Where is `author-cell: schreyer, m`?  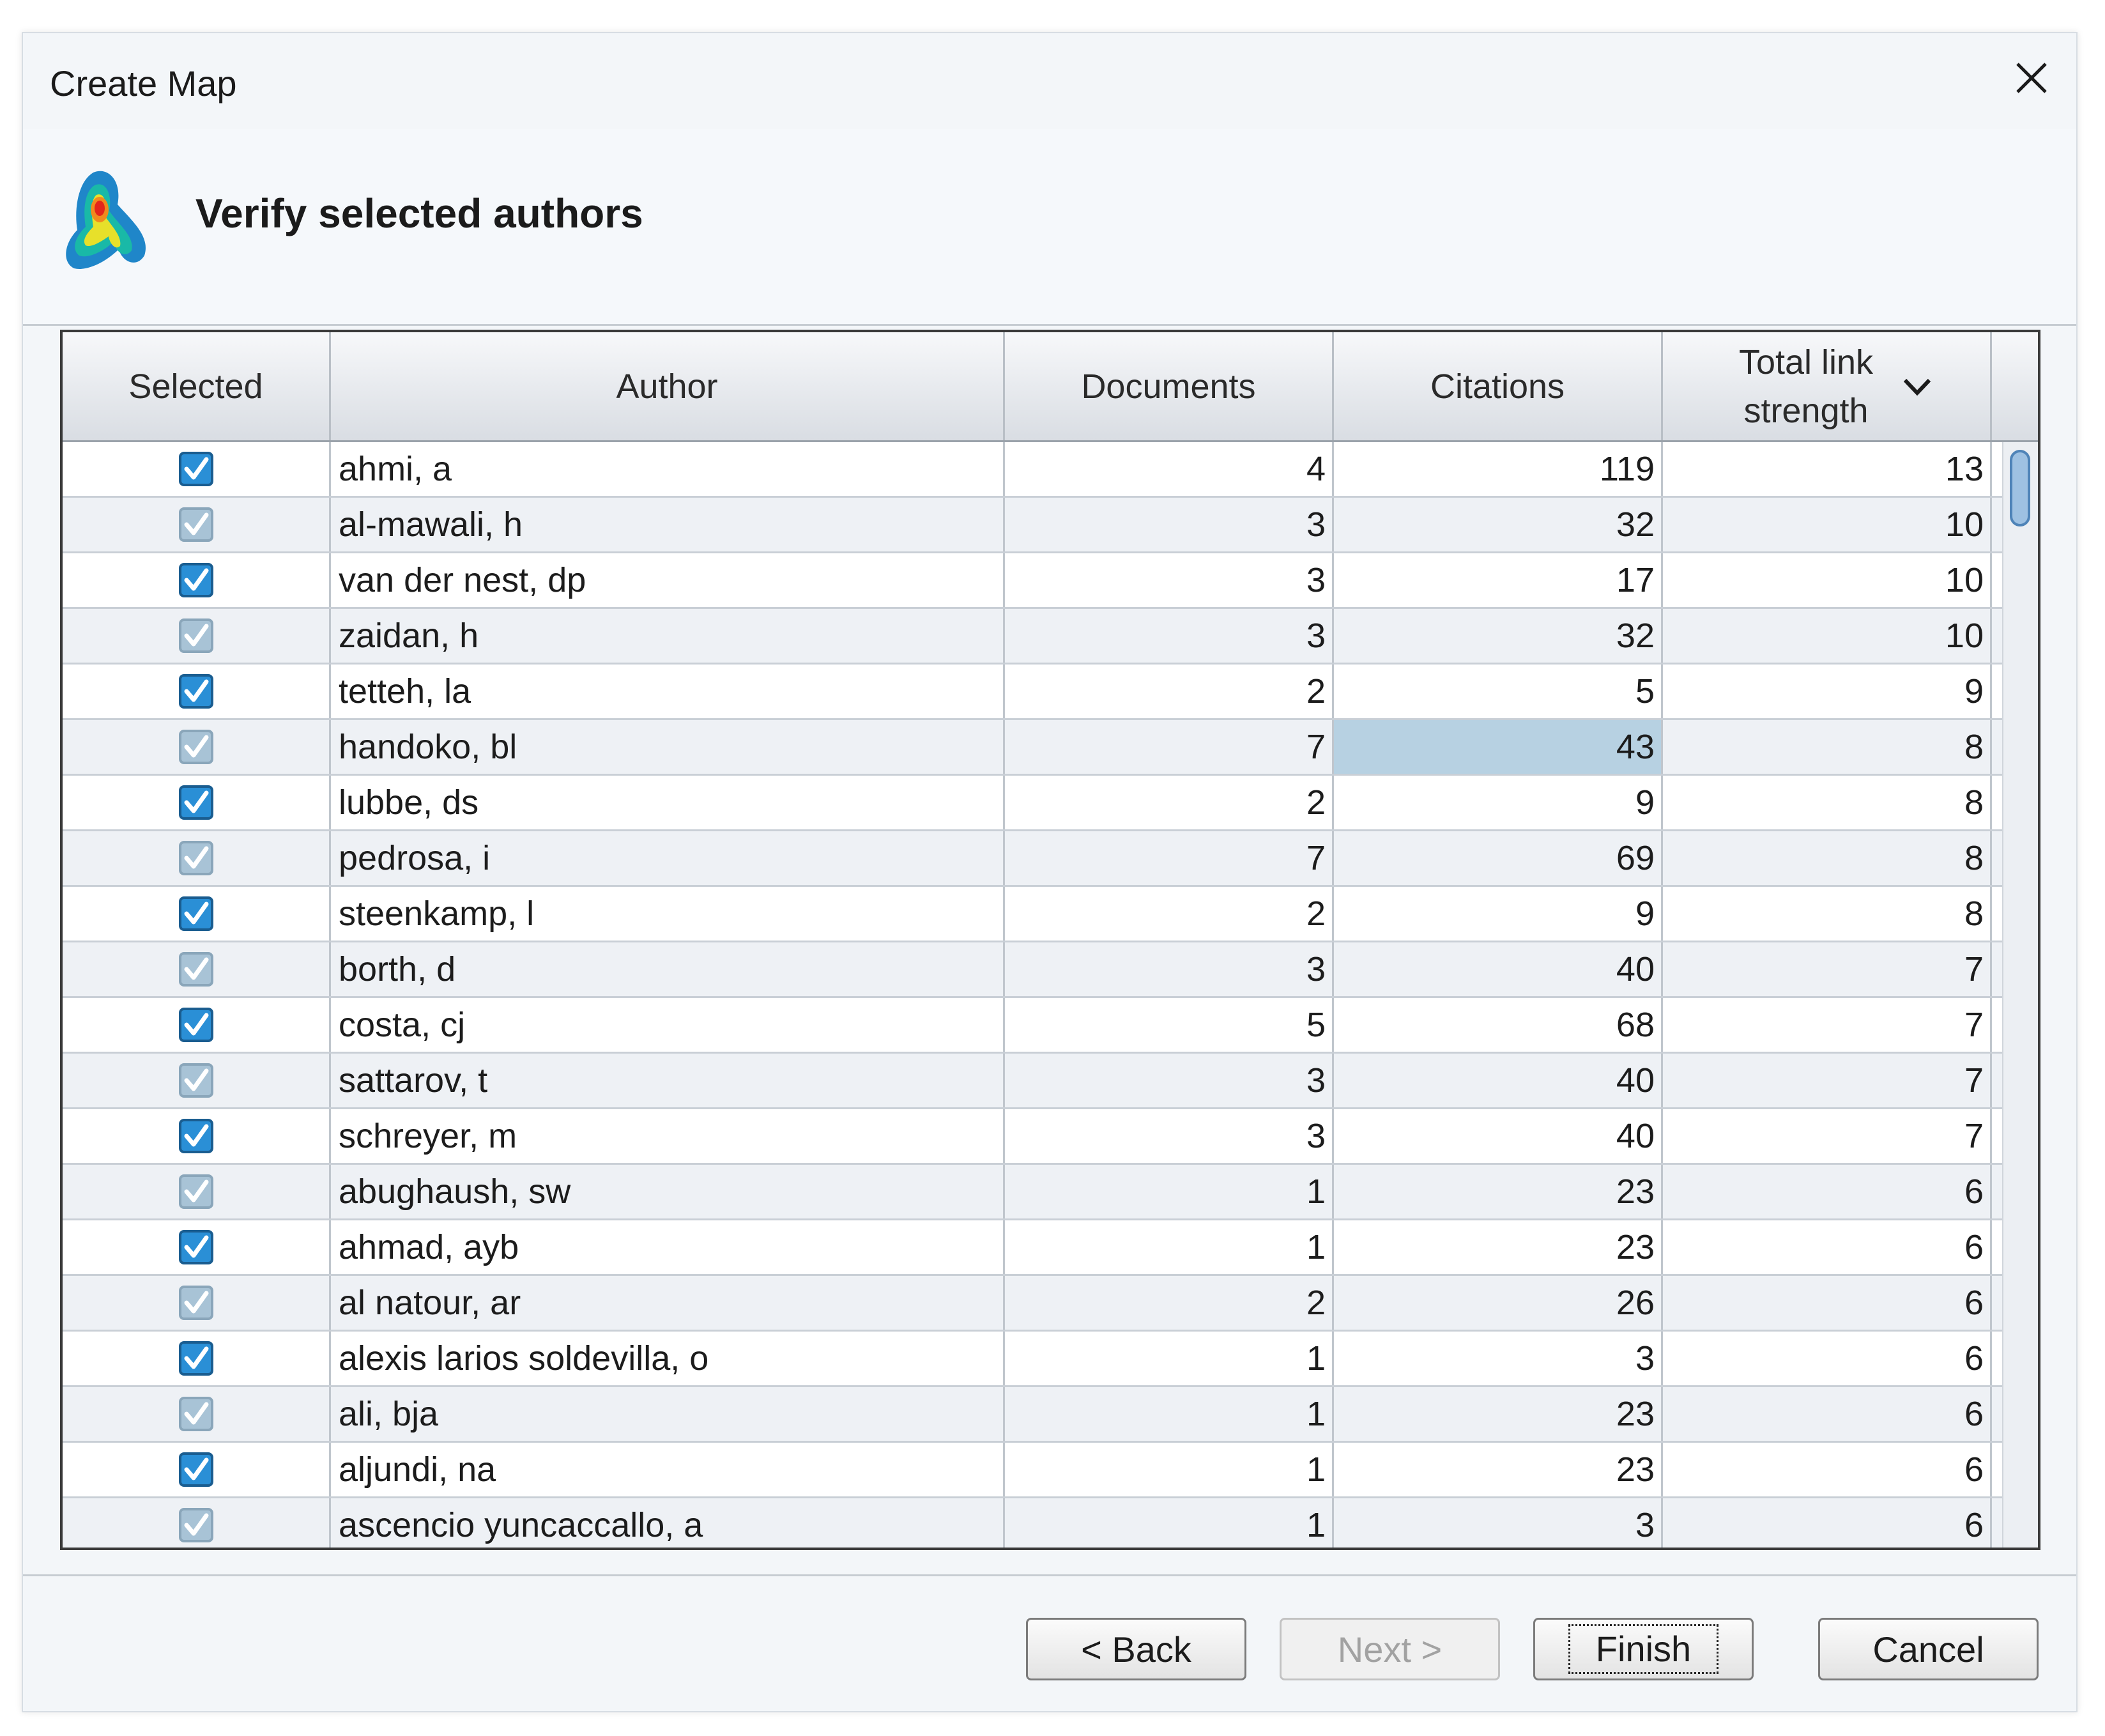 author-cell: schreyer, m is located at coordinates (668, 1136).